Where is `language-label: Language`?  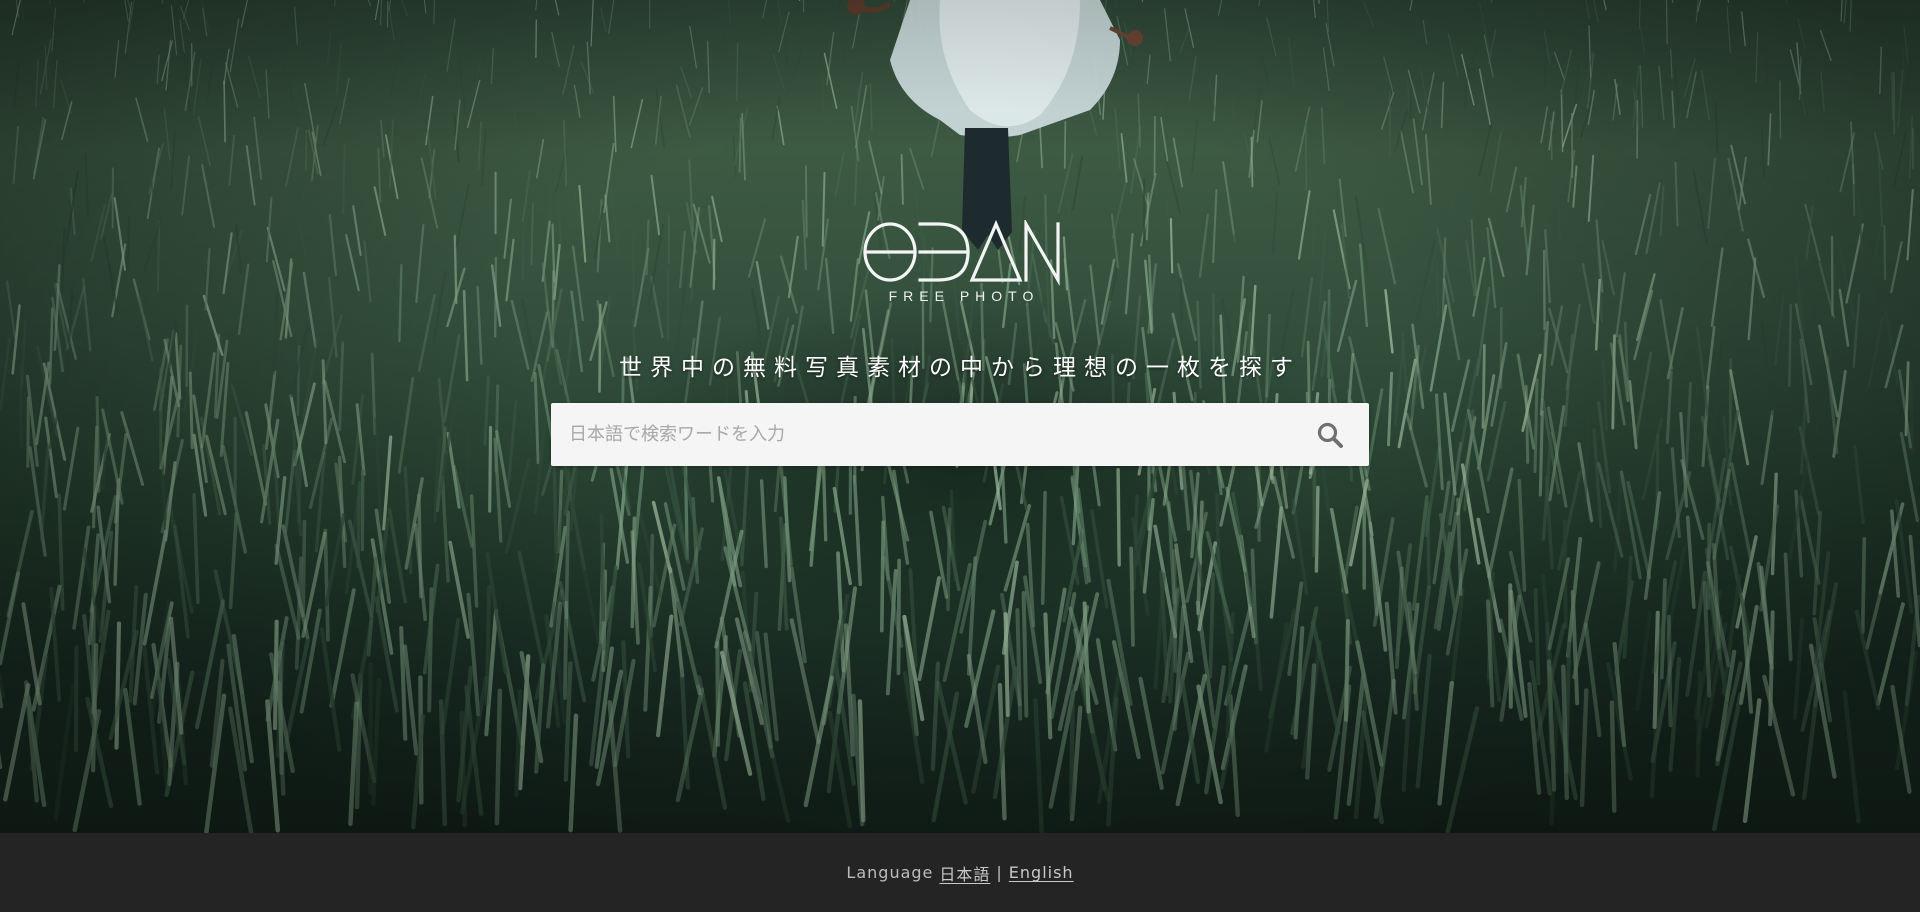
language-label: Language is located at coordinates (890, 872).